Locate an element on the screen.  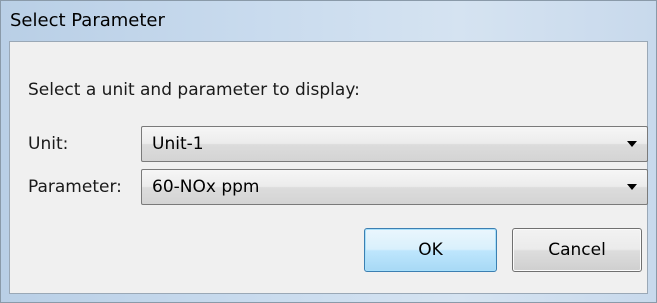
window-title: Select Parameter is located at coordinates (87, 20).